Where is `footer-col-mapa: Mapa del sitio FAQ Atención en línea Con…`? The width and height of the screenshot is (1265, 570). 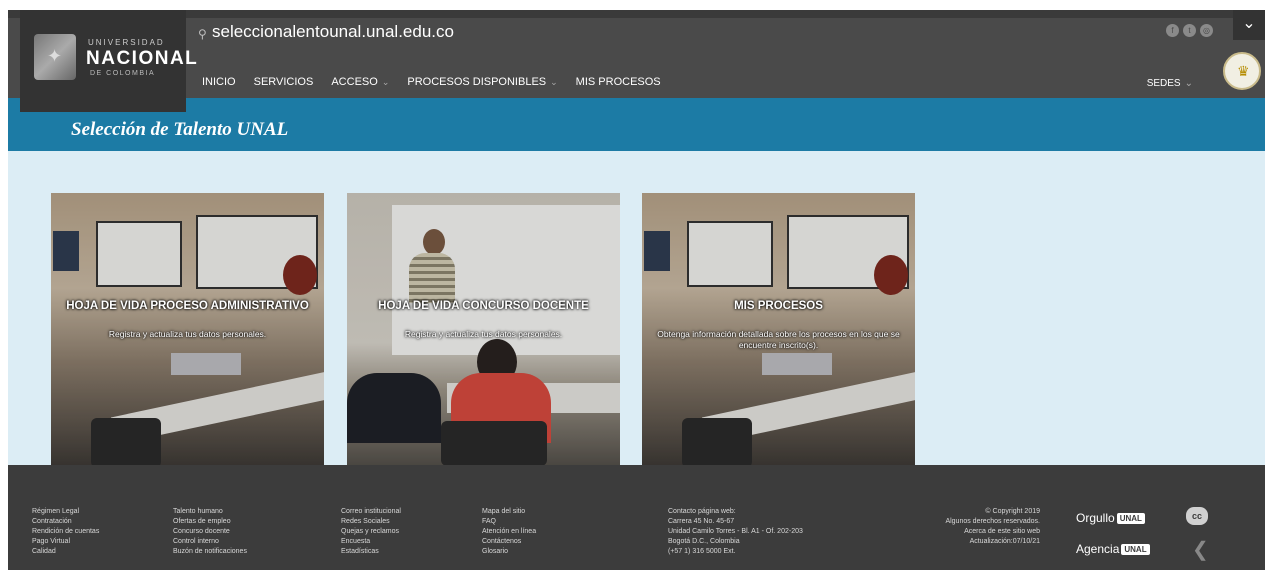
footer-col-mapa: Mapa del sitio FAQ Atención en línea Con… is located at coordinates (509, 532).